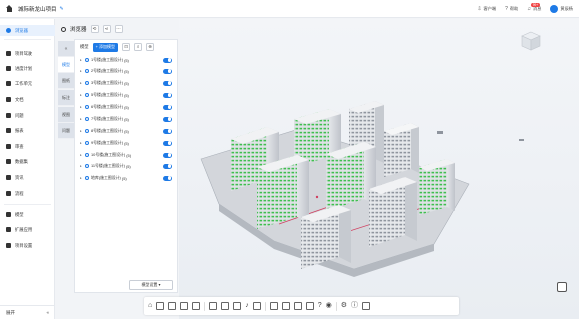 Image resolution: width=579 pixels, height=319 pixels. Describe the element at coordinates (66, 81) in the screenshot. I see `tab-drawings: 图纸` at that location.